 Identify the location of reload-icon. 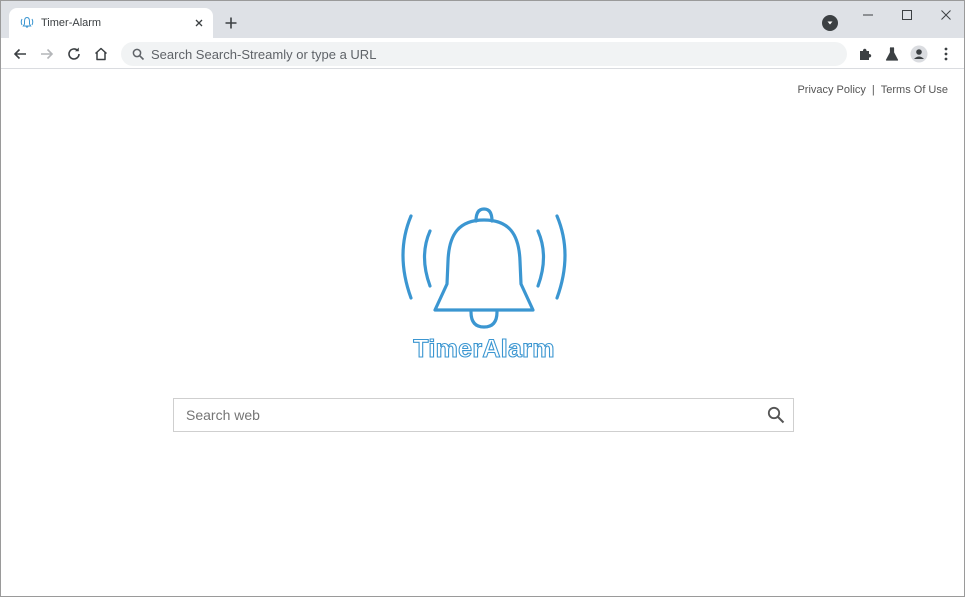
(74, 53).